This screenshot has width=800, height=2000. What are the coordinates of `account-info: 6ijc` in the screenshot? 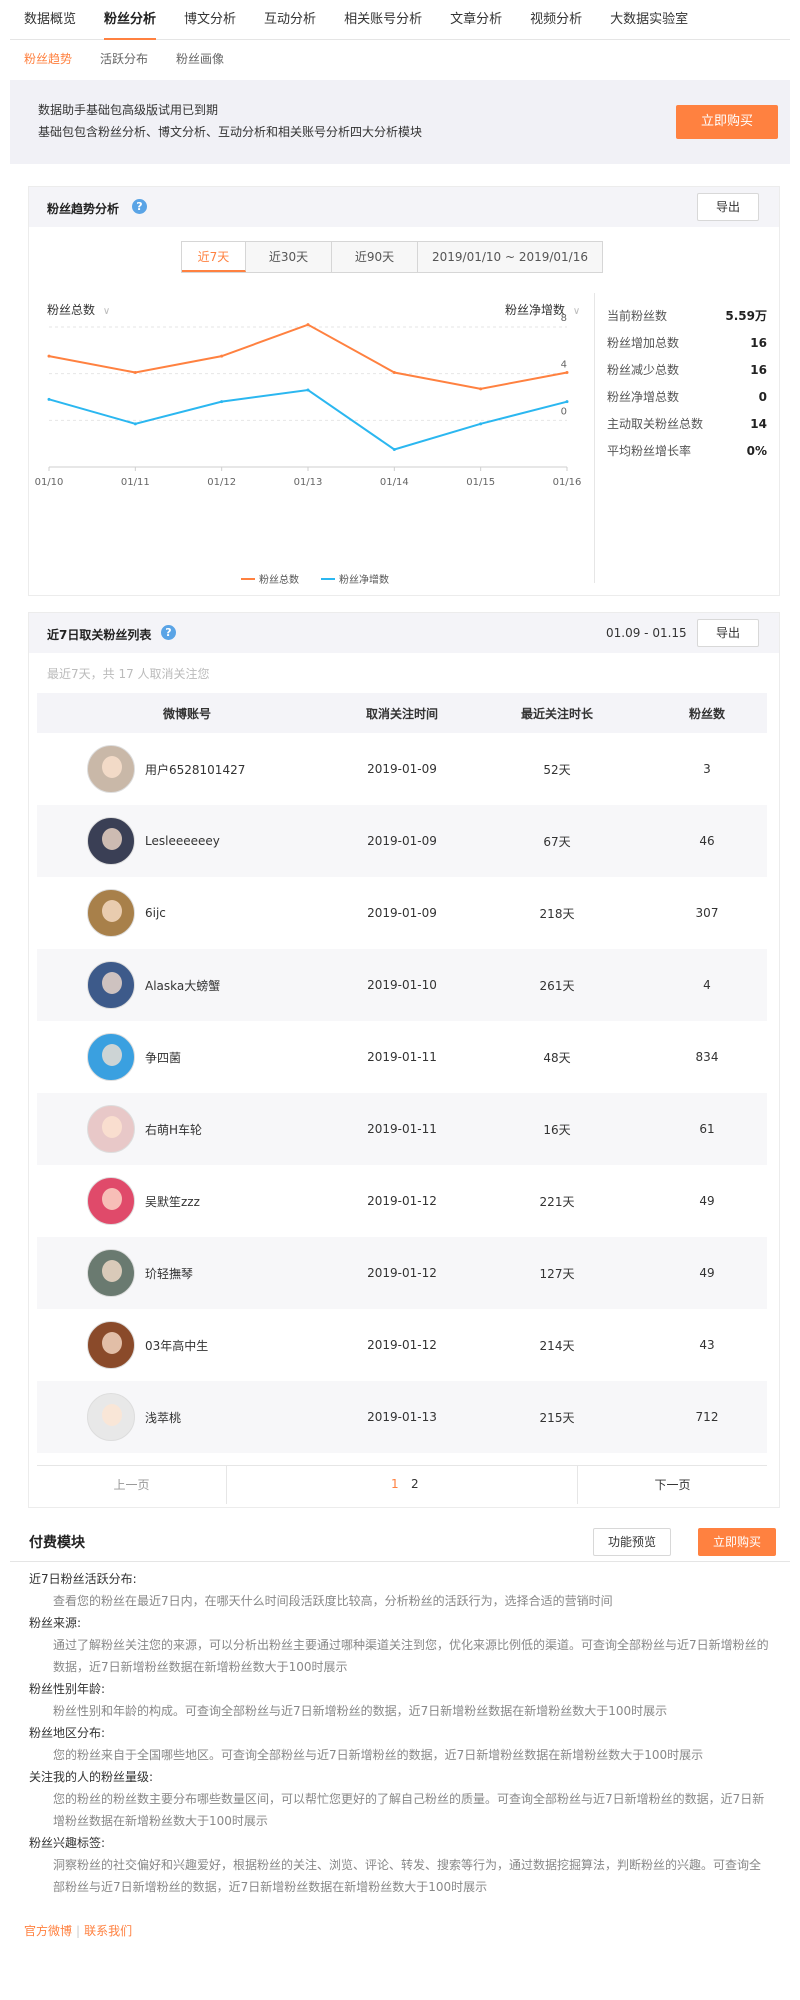 It's located at (187, 913).